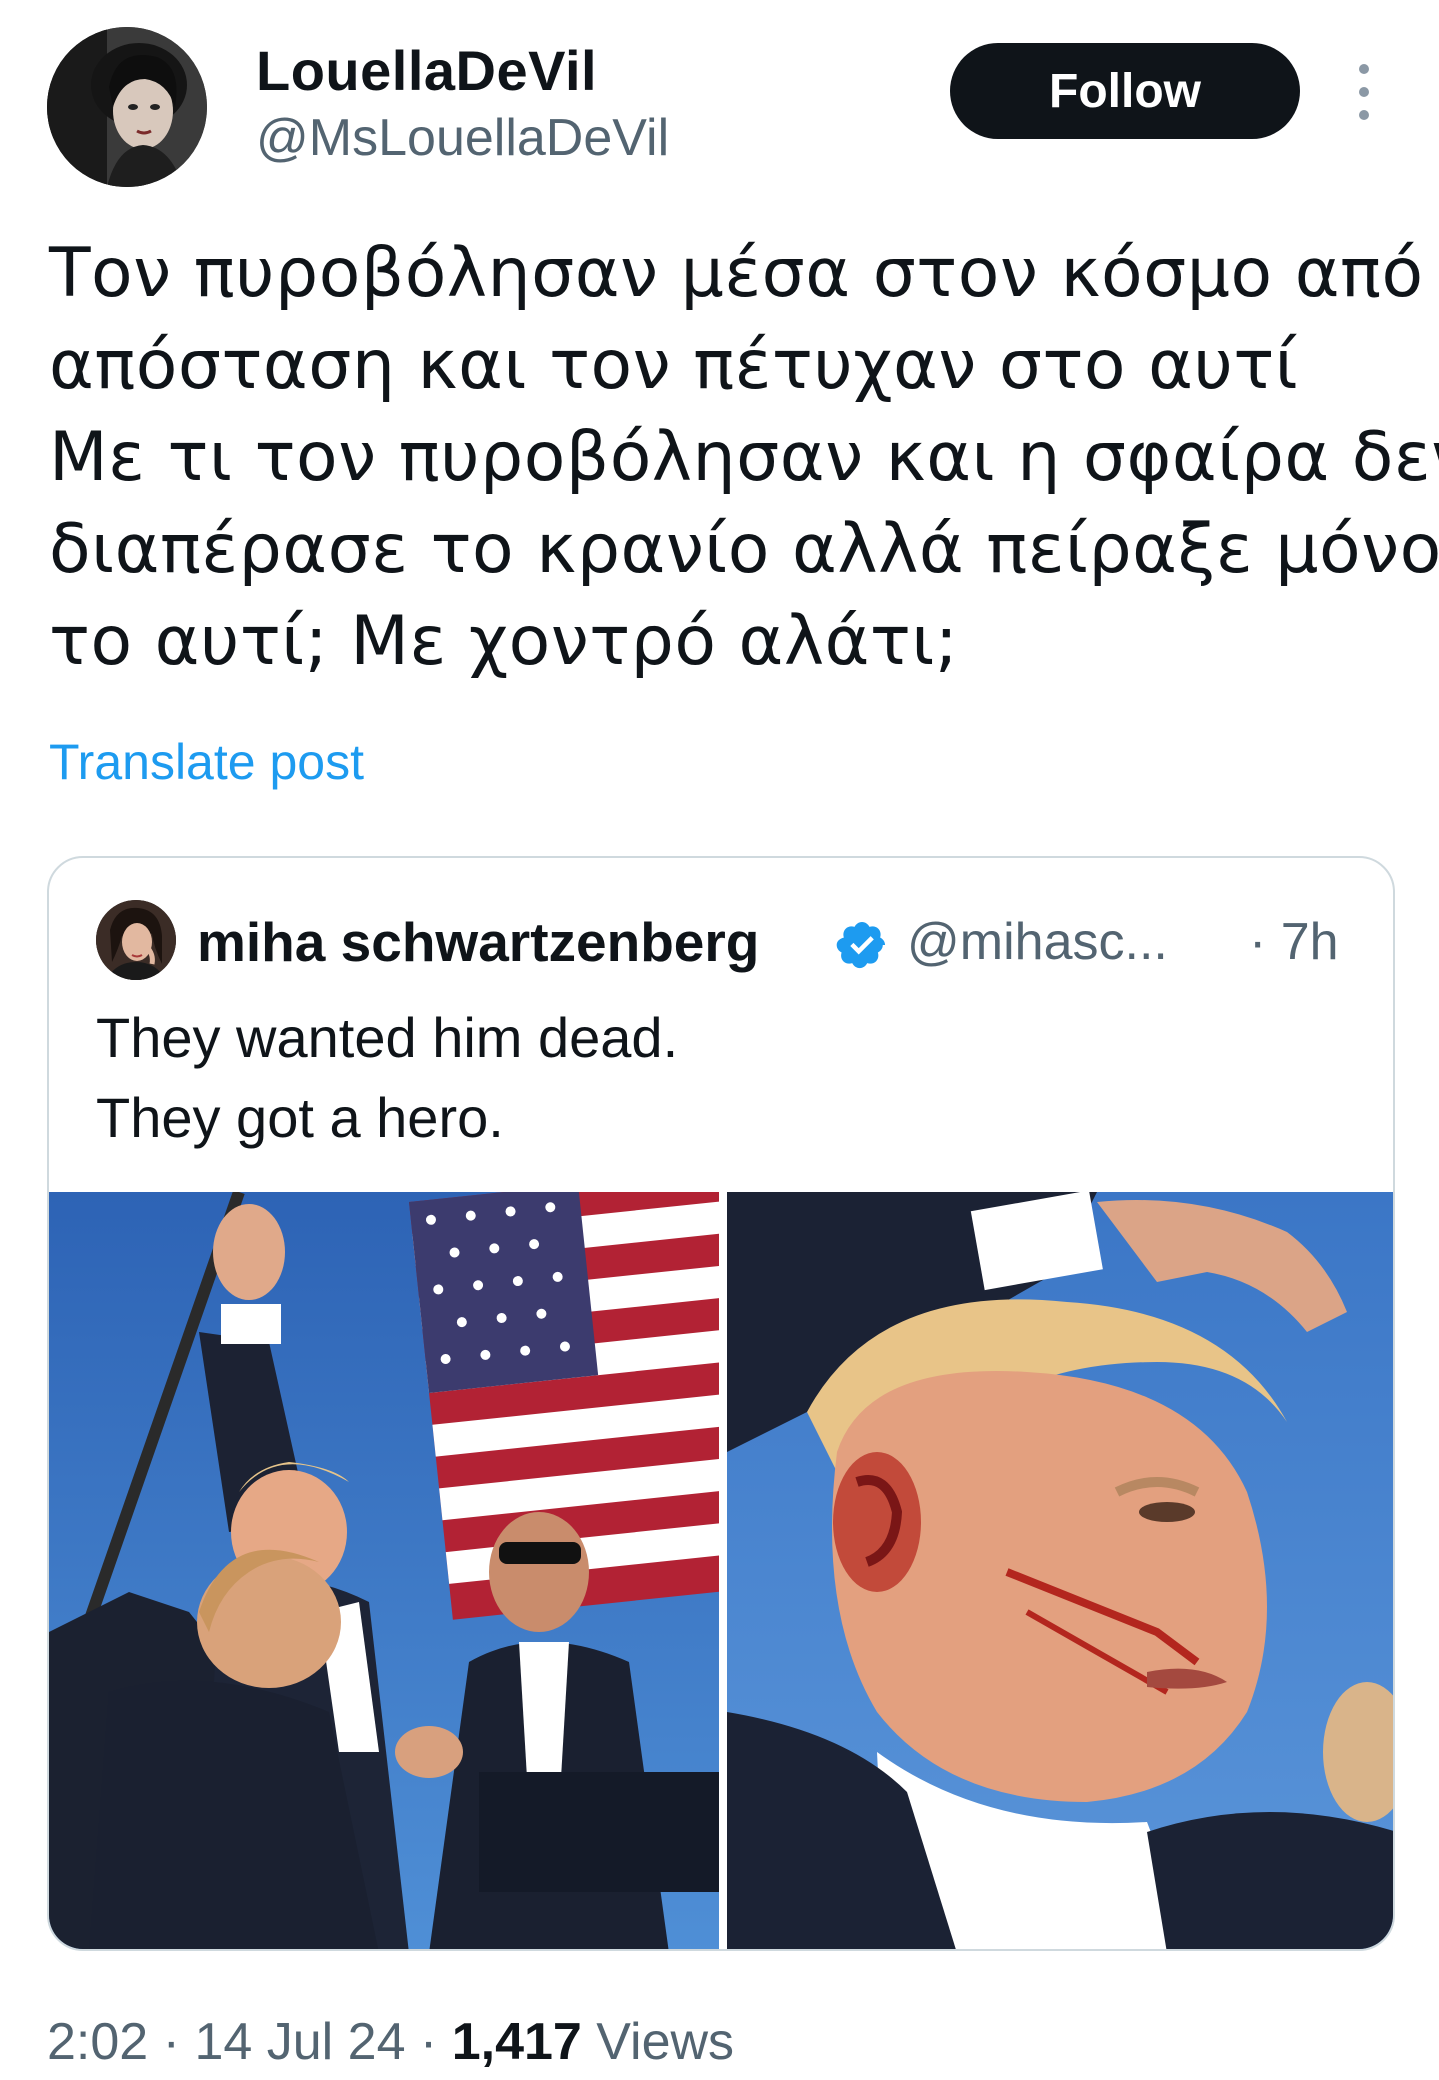  What do you see at coordinates (426, 70) in the screenshot?
I see `author-display-name: LouellaDeVil` at bounding box center [426, 70].